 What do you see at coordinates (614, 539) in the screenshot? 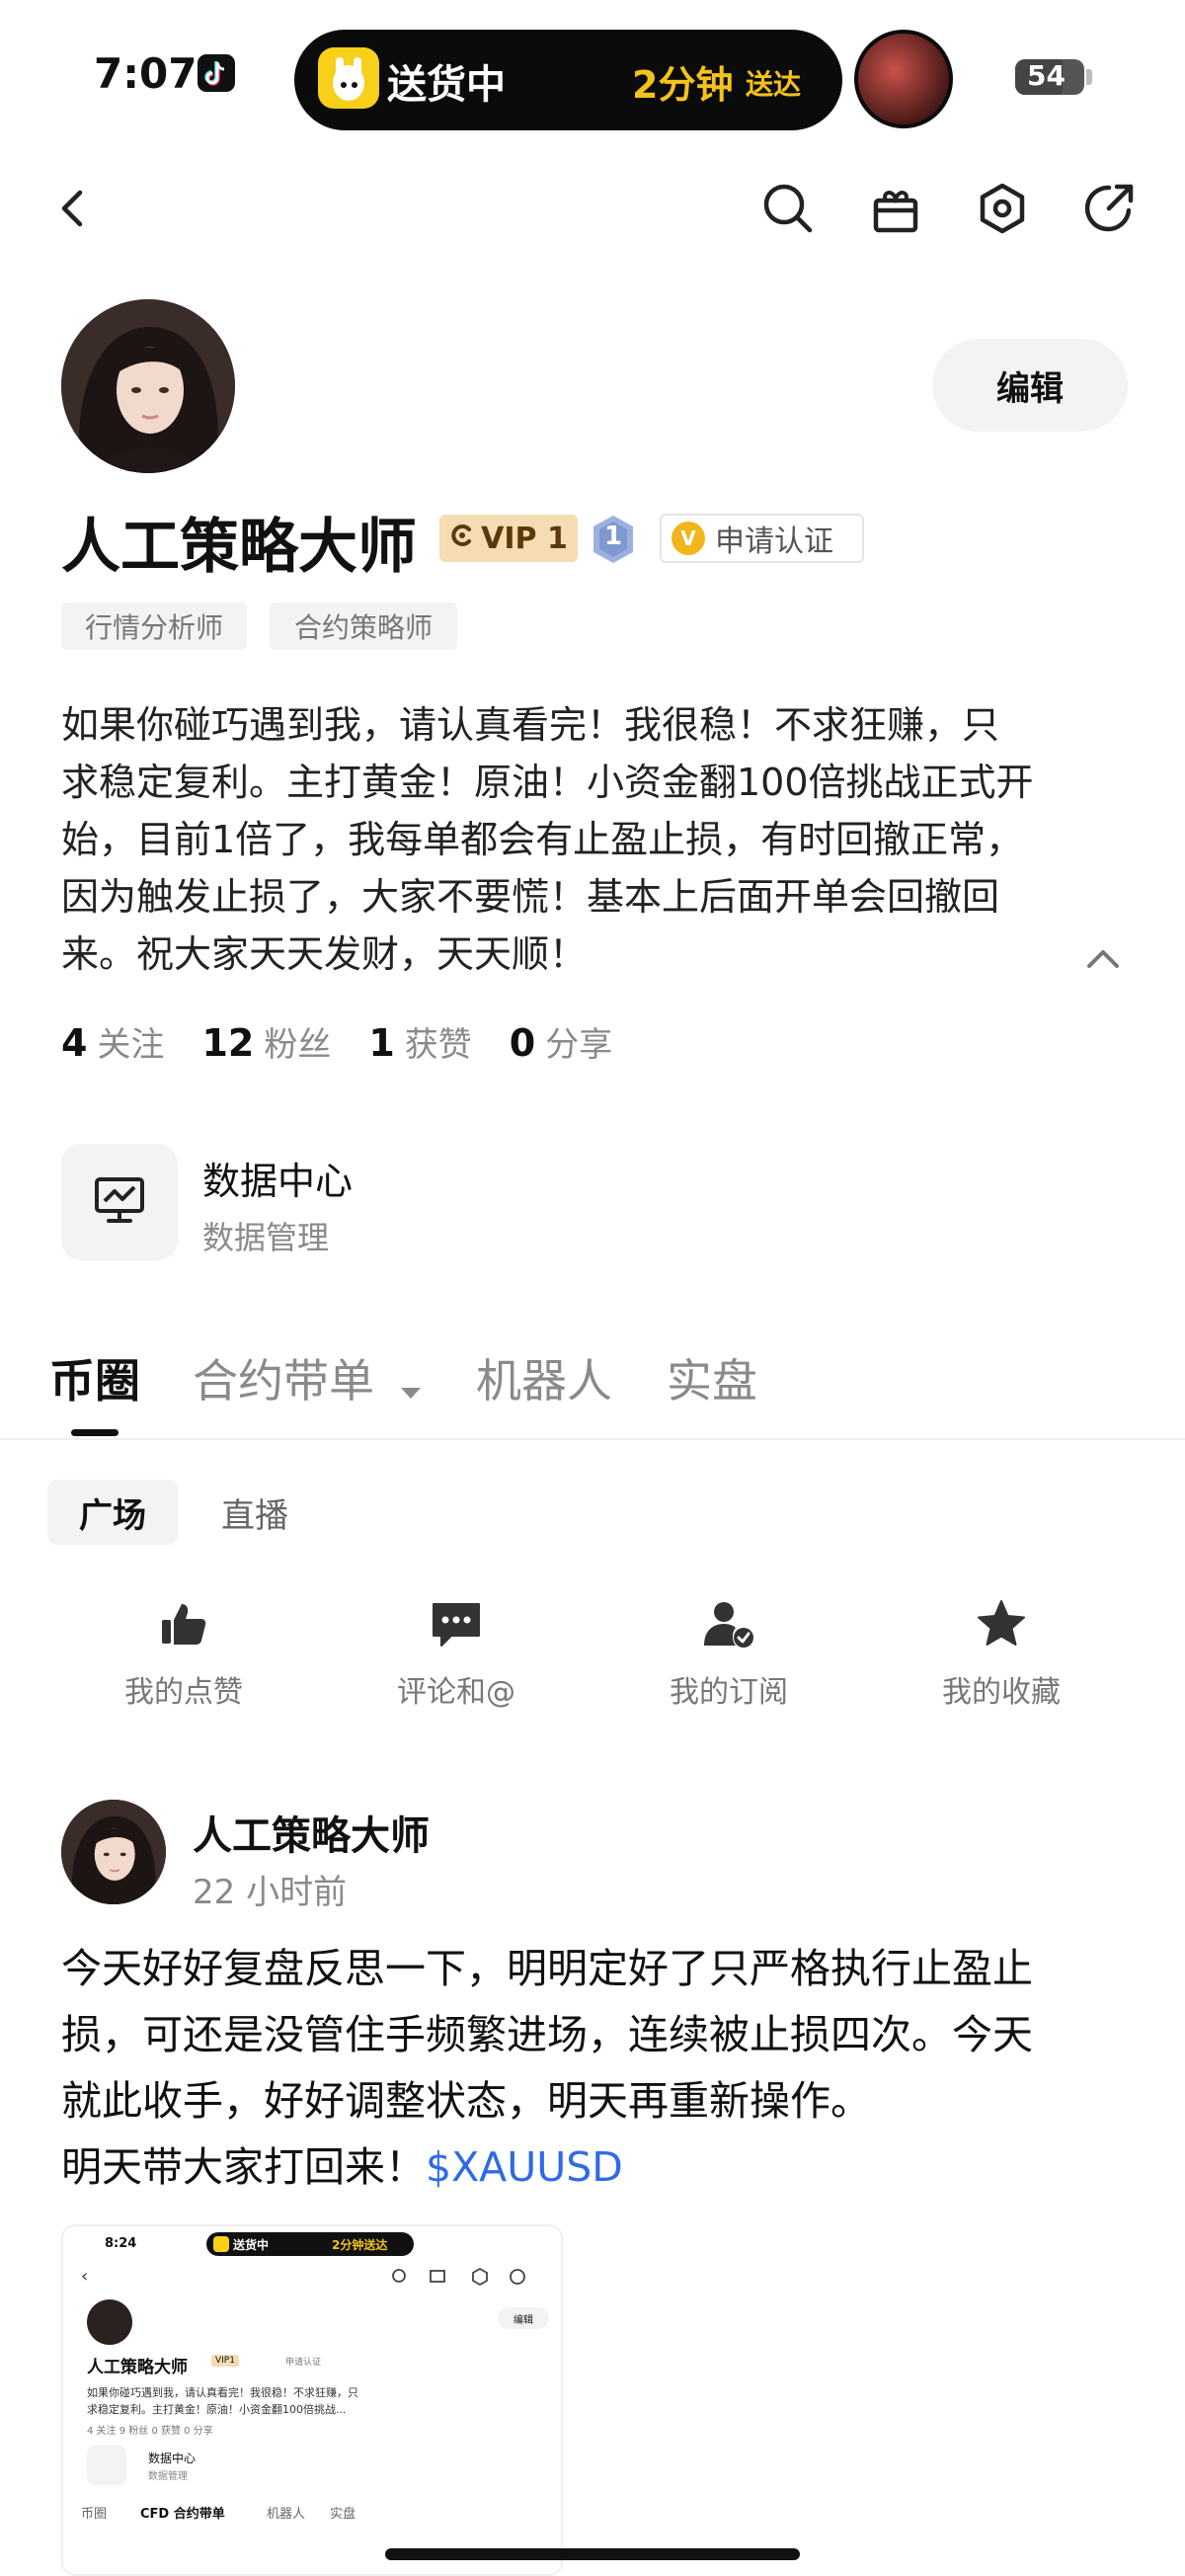
I see `level-badge: 1` at bounding box center [614, 539].